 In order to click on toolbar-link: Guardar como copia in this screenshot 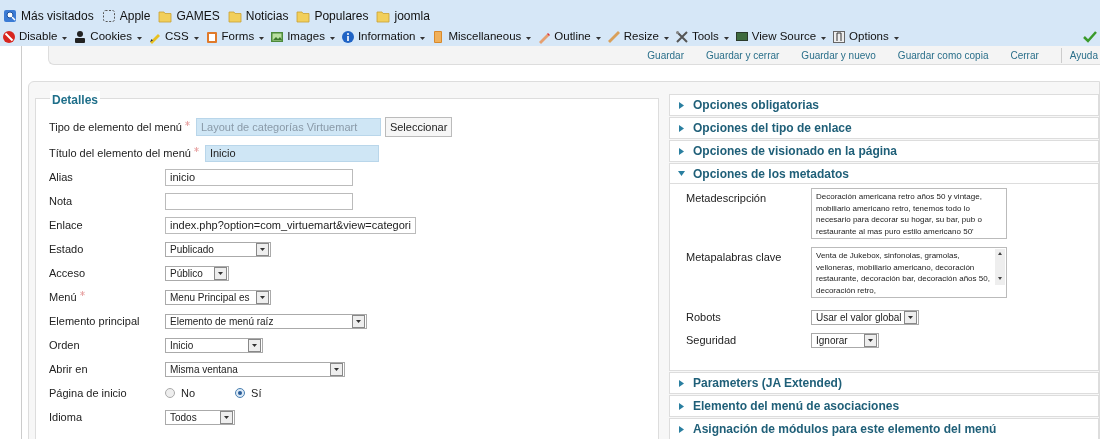, I will do `click(943, 55)`.